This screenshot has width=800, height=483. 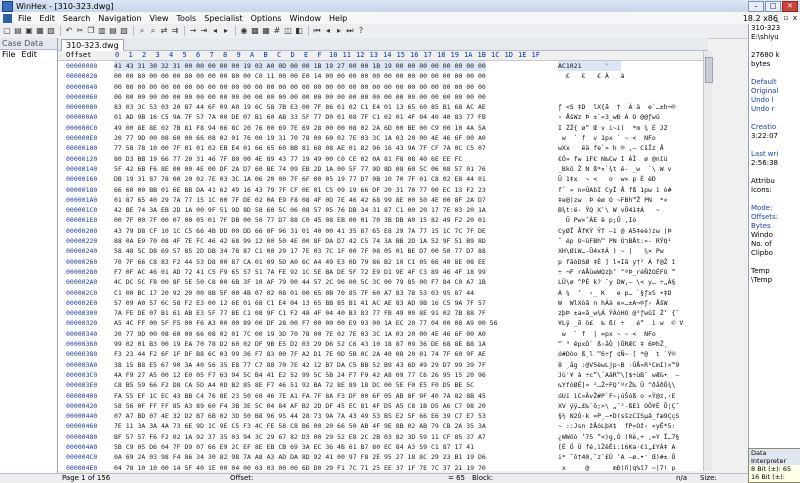 I want to click on row-text: AC1021 ', so click(x=589, y=66).